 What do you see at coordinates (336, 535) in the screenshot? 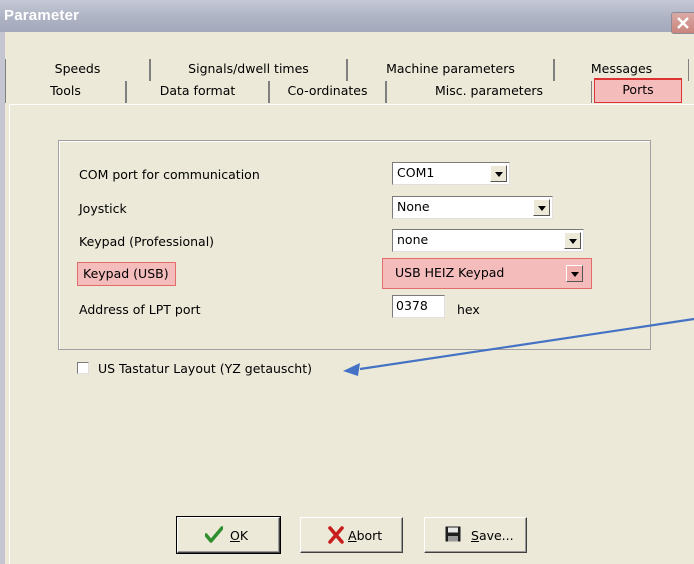
I see `x-icon` at bounding box center [336, 535].